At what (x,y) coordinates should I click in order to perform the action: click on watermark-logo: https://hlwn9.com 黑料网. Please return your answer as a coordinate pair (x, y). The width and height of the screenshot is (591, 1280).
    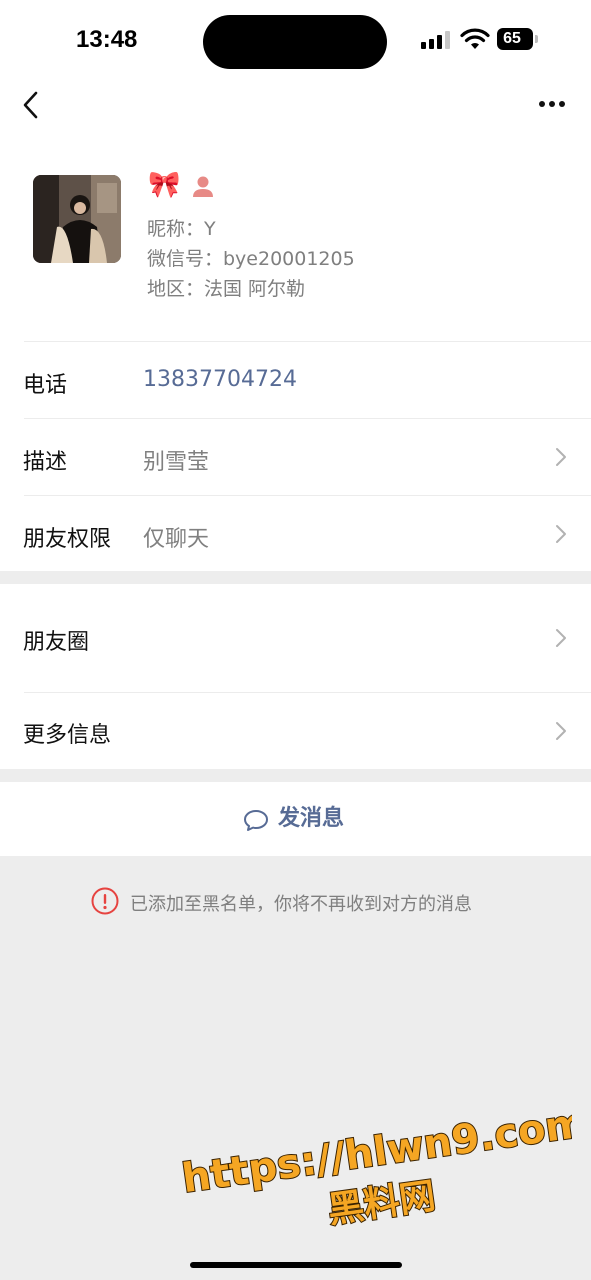
    Looking at the image, I should click on (375, 1163).